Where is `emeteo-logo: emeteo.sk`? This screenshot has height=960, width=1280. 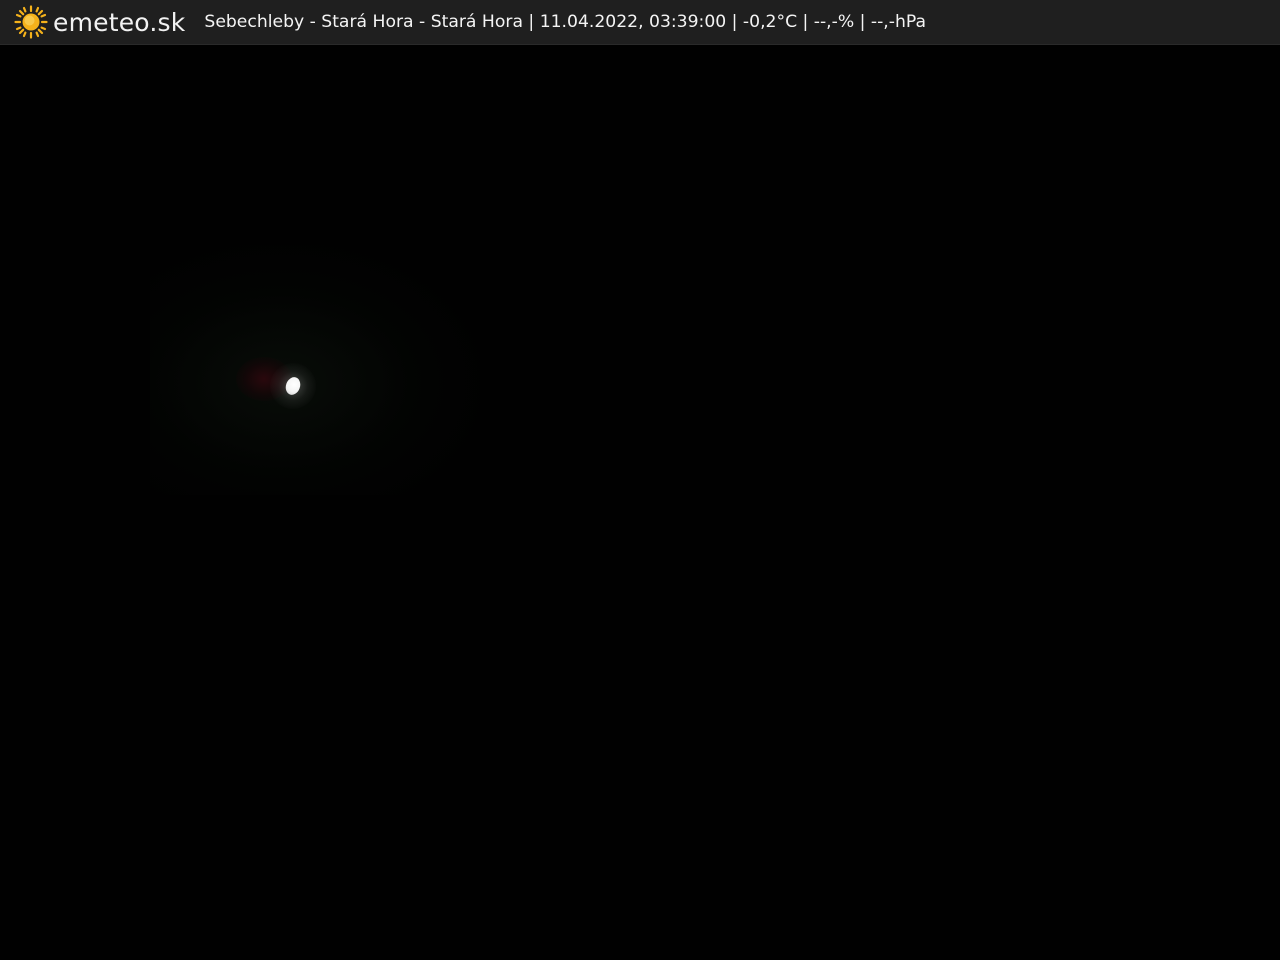 emeteo-logo: emeteo.sk is located at coordinates (99, 22).